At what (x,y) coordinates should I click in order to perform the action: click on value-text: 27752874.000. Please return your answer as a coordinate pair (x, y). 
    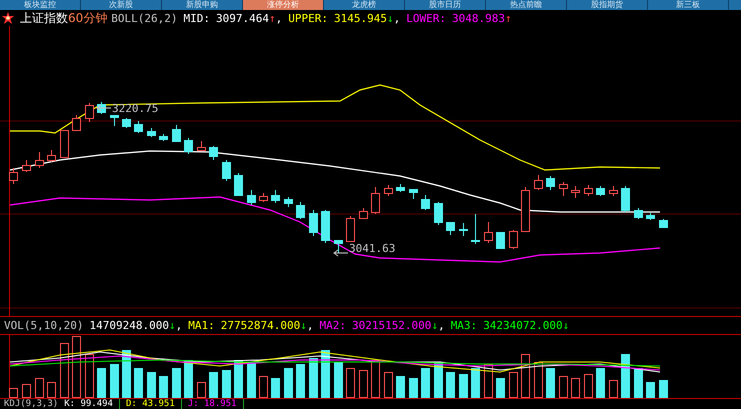
    Looking at the image, I should click on (260, 325).